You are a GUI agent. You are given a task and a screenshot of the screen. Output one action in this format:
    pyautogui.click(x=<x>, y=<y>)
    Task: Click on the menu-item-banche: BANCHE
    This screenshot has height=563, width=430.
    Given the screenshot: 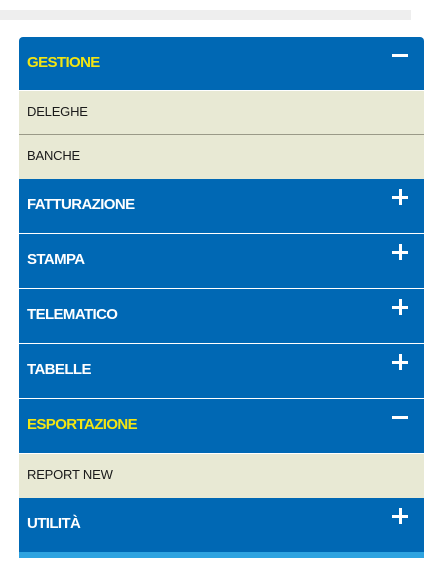 What is the action you would take?
    pyautogui.click(x=221, y=157)
    